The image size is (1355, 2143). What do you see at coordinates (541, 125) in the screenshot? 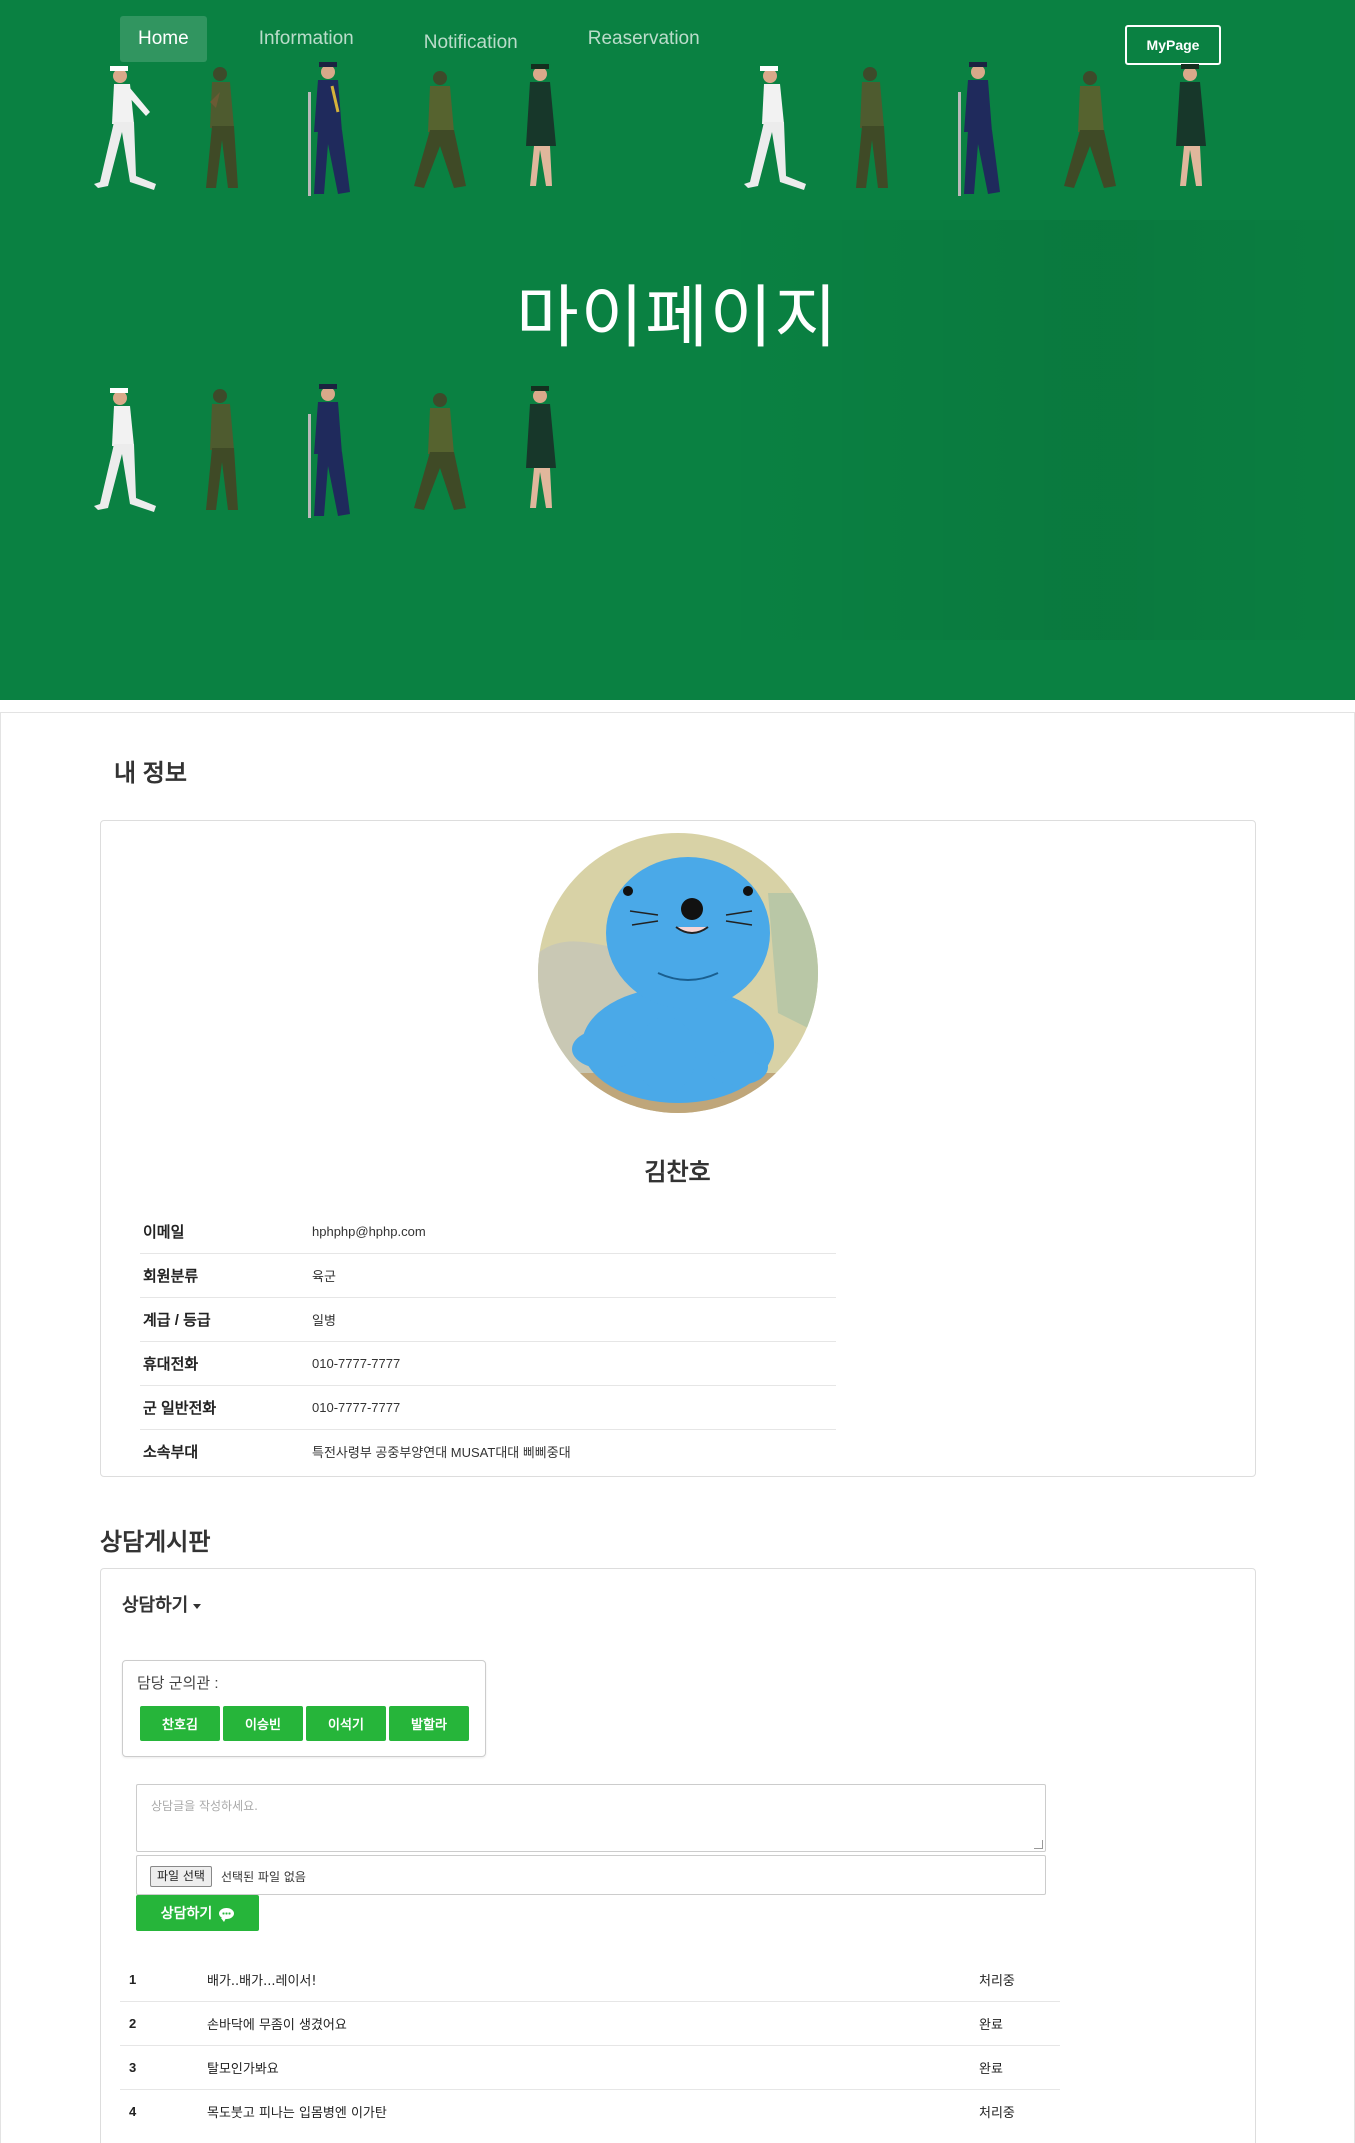
I see `female-officer-illustration` at bounding box center [541, 125].